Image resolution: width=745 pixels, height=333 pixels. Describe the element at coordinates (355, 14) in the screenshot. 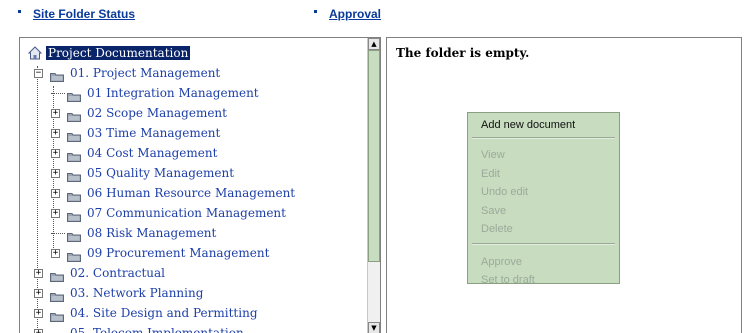

I see `approval-label: Approval` at that location.